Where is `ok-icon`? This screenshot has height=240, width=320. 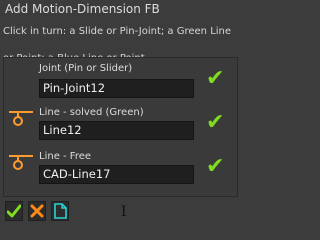 ok-icon is located at coordinates (14, 211).